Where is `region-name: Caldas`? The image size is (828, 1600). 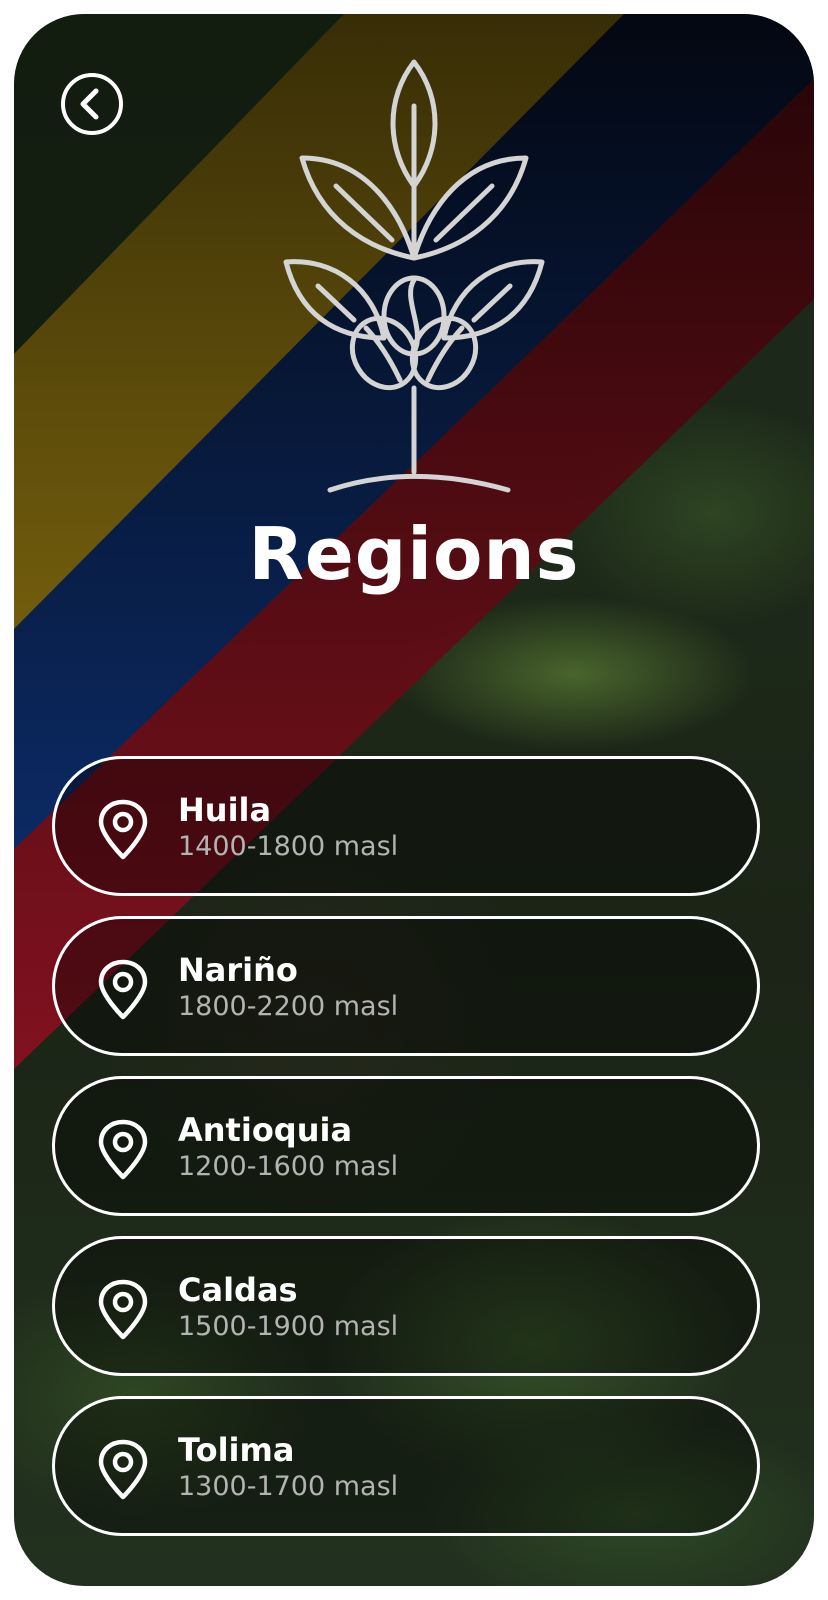
region-name: Caldas is located at coordinates (238, 1290).